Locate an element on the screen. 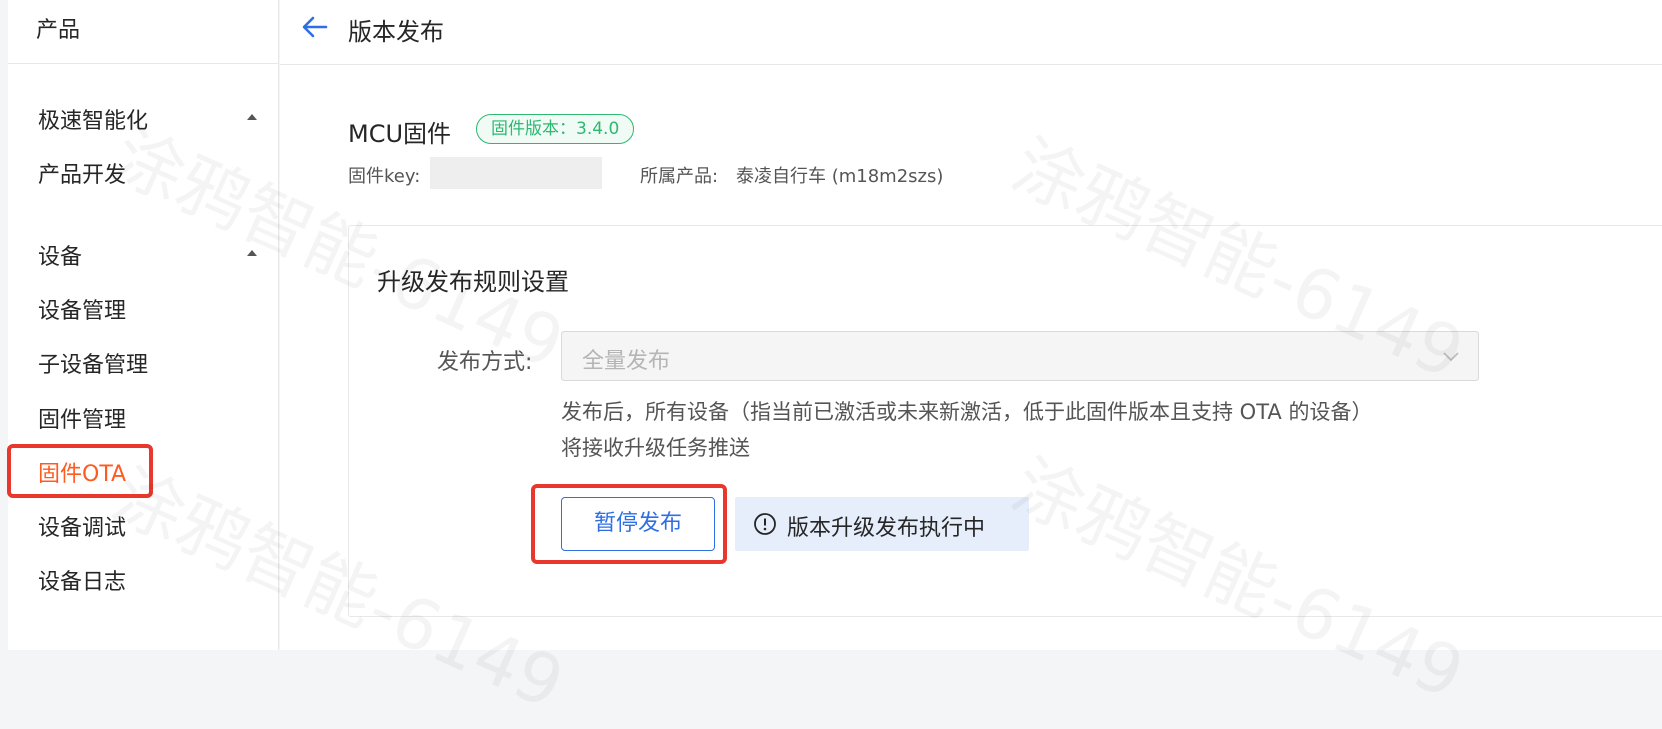 This screenshot has width=1662, height=729. chevron-down-icon is located at coordinates (1451, 357).